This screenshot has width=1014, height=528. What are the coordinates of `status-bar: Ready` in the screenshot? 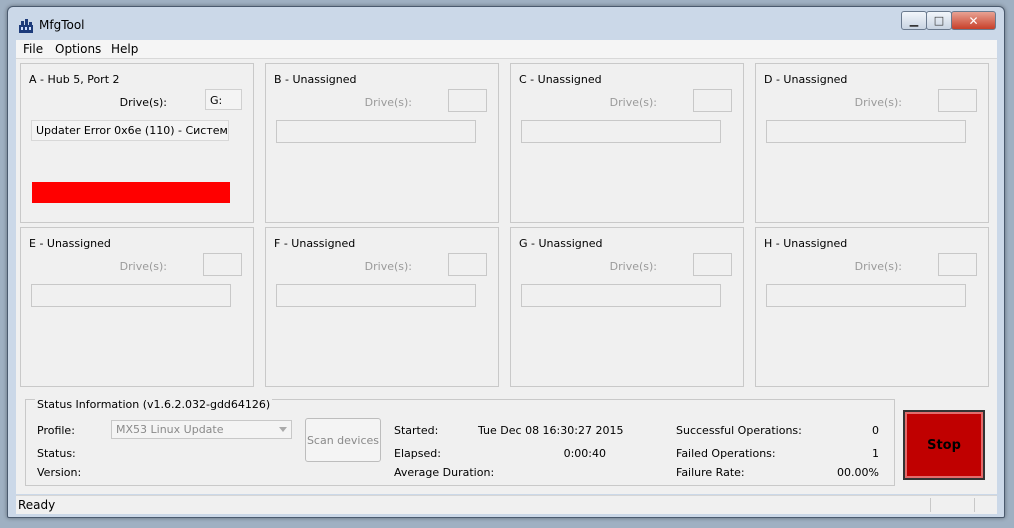 It's located at (506, 504).